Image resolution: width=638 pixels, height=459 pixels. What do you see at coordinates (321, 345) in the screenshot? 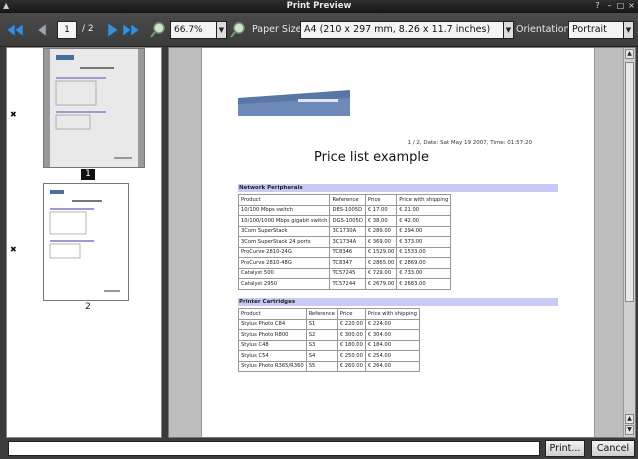
I see `table-cell: S3` at bounding box center [321, 345].